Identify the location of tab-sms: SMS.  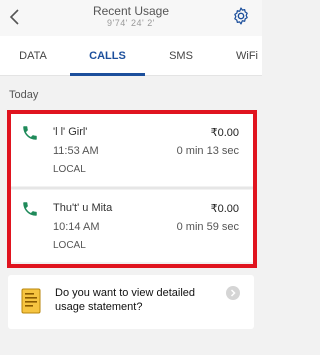
(181, 56).